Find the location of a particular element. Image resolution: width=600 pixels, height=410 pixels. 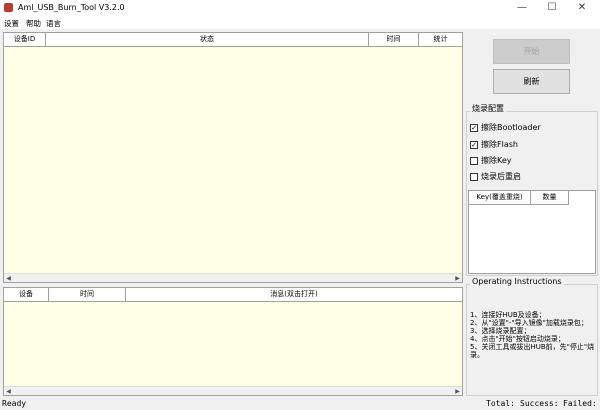

instructions-label: Operating Instructions is located at coordinates (517, 281).